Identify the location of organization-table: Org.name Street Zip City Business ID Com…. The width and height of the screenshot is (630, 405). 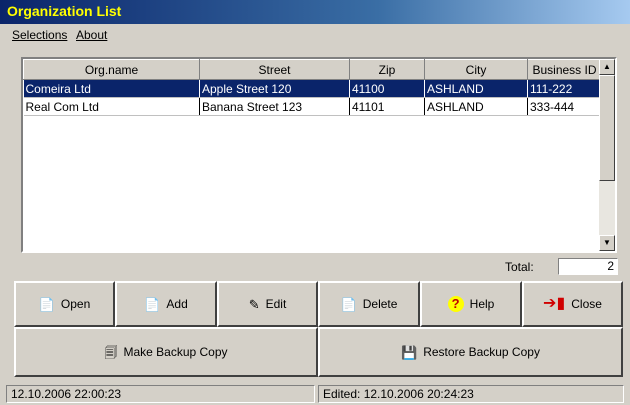
(312, 87).